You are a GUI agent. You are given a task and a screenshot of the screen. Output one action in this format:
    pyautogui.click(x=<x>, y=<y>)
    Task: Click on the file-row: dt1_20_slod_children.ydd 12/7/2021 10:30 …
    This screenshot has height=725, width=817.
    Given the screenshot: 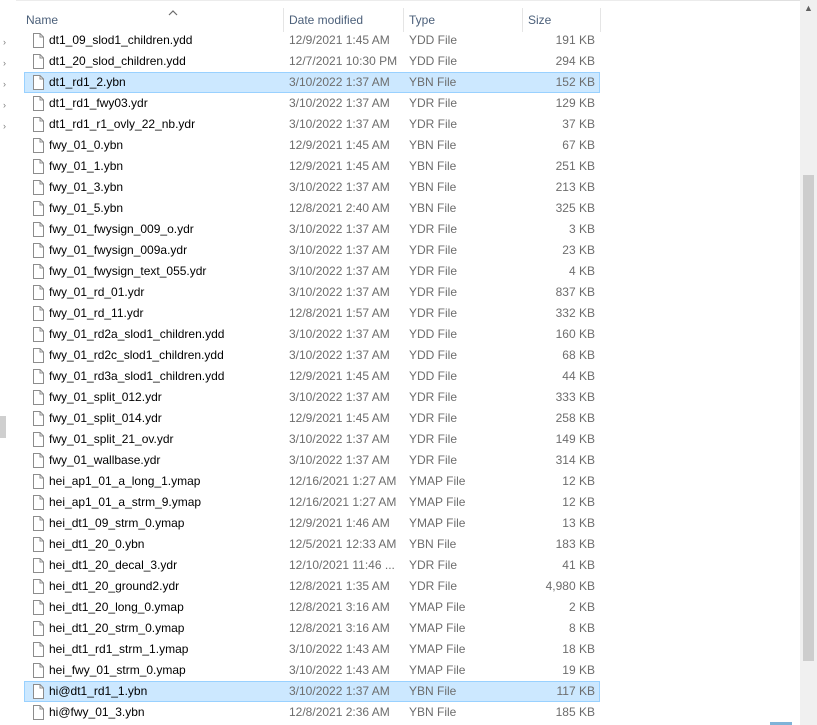 What is the action you would take?
    pyautogui.click(x=312, y=61)
    